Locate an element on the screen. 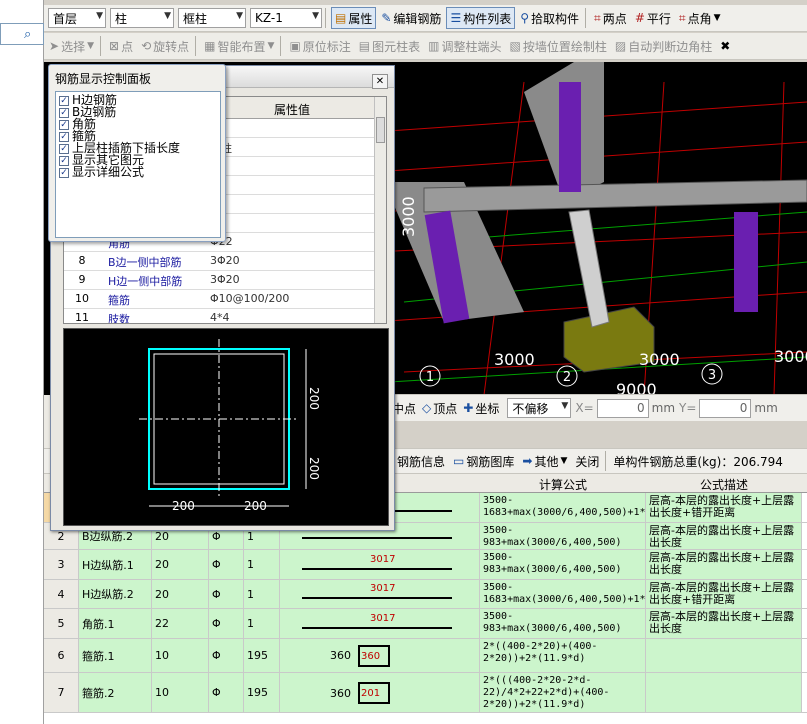  category-select: 柱 ▼ is located at coordinates (142, 18).